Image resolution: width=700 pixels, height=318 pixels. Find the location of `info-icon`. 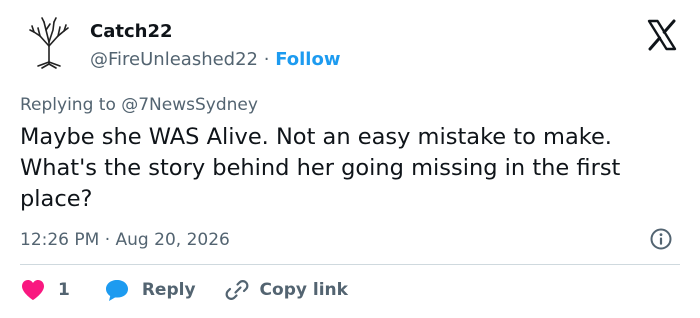

info-icon is located at coordinates (661, 239).